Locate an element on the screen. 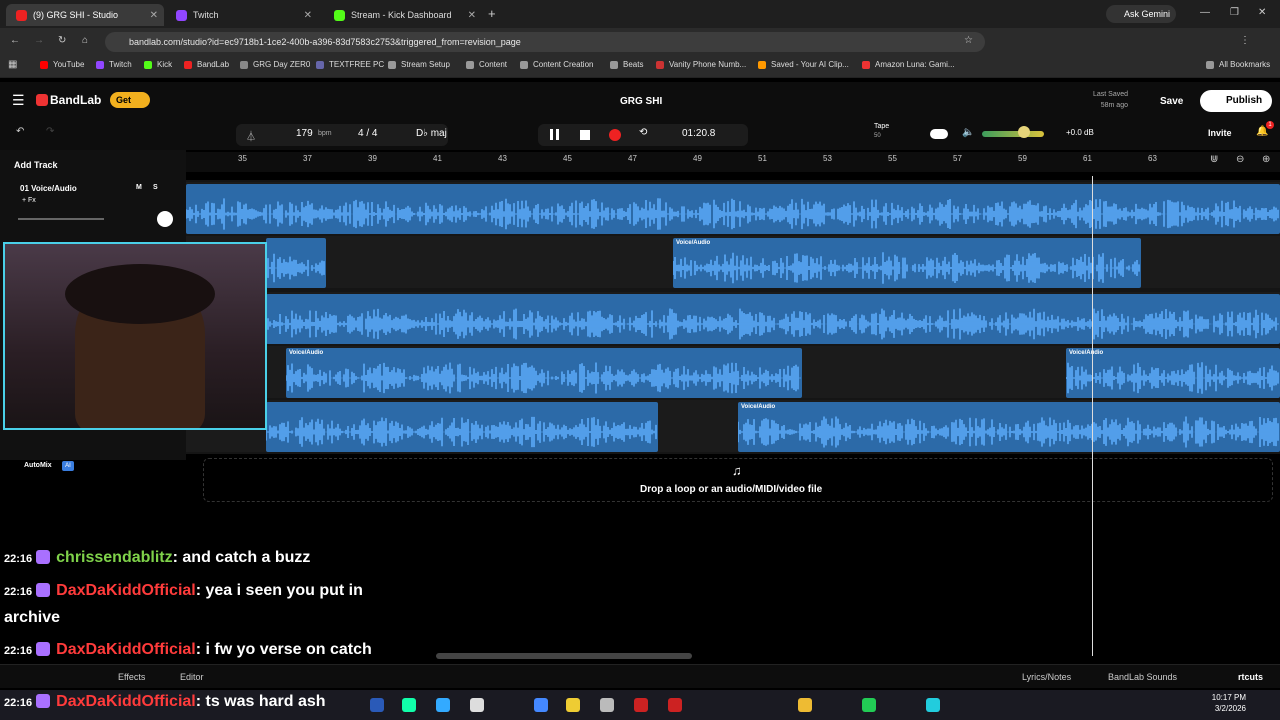  metronome-icon: ⏃ is located at coordinates (251, 135).